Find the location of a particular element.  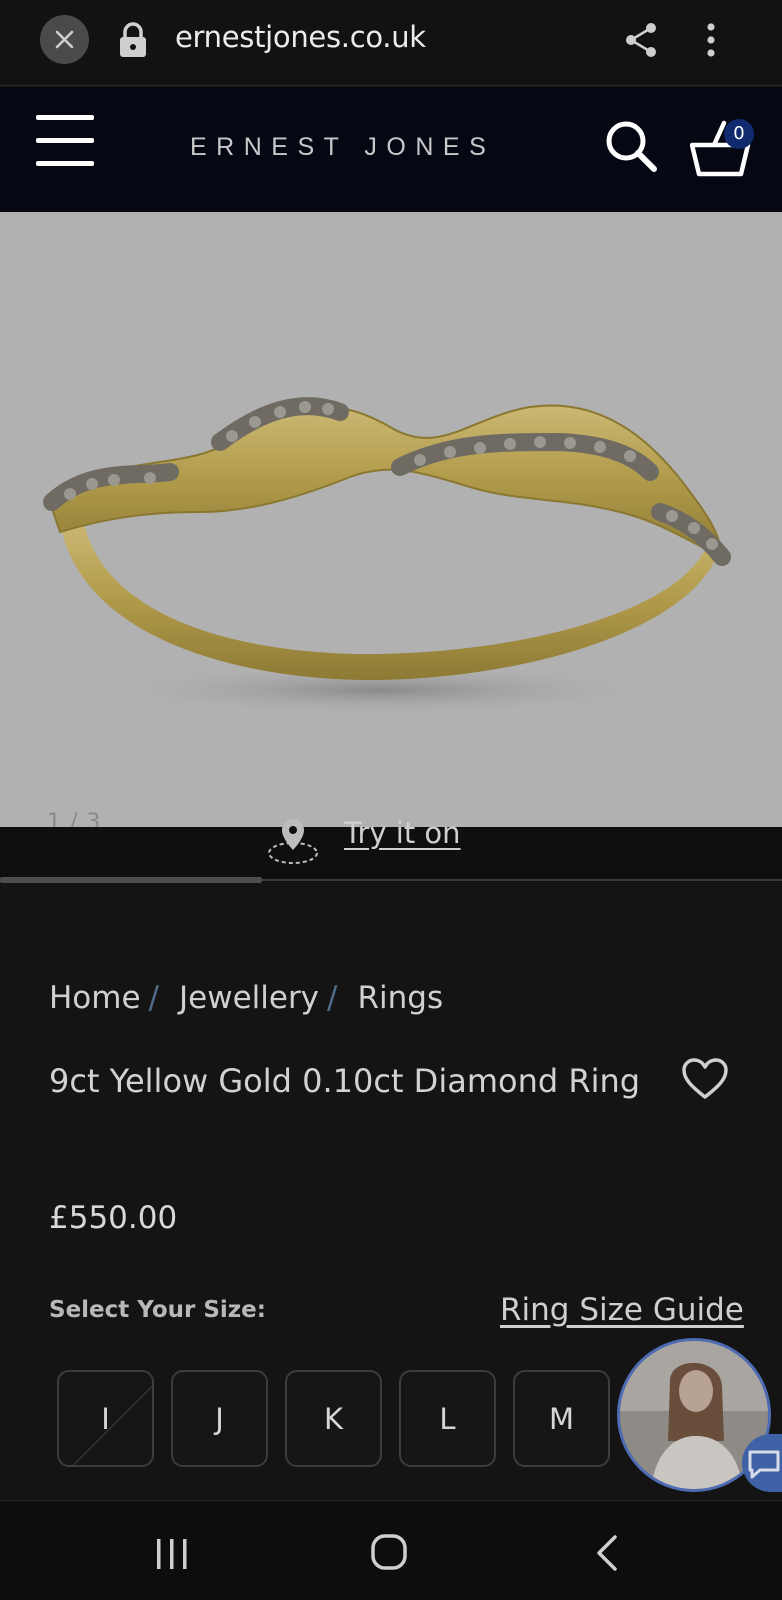

gallery-progress-thumb is located at coordinates (131, 880).